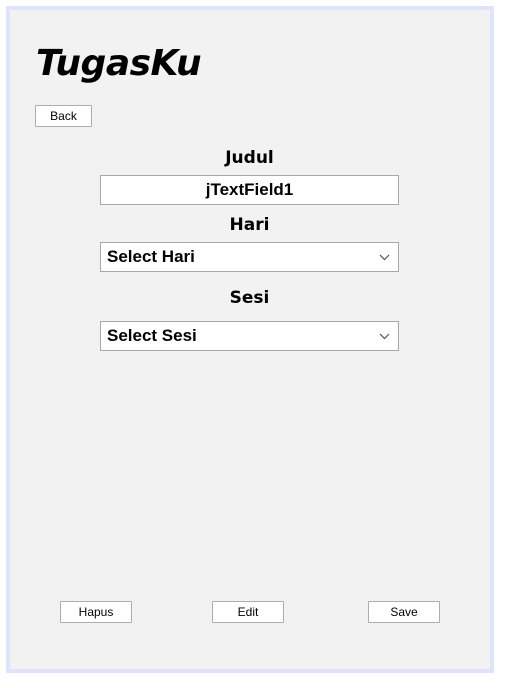 The height and width of the screenshot is (688, 509). Describe the element at coordinates (96, 612) in the screenshot. I see `hapus-button: Hapus` at that location.